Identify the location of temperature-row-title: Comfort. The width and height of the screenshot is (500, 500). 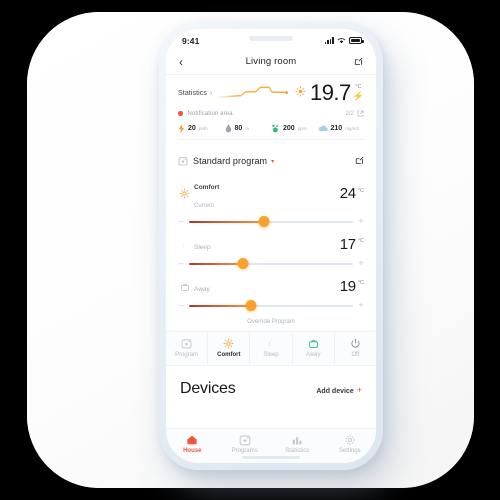
(207, 187).